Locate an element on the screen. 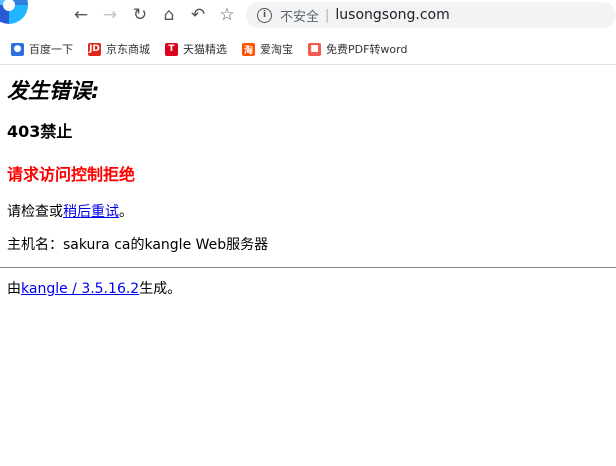  check-suffix: 。 is located at coordinates (126, 212).